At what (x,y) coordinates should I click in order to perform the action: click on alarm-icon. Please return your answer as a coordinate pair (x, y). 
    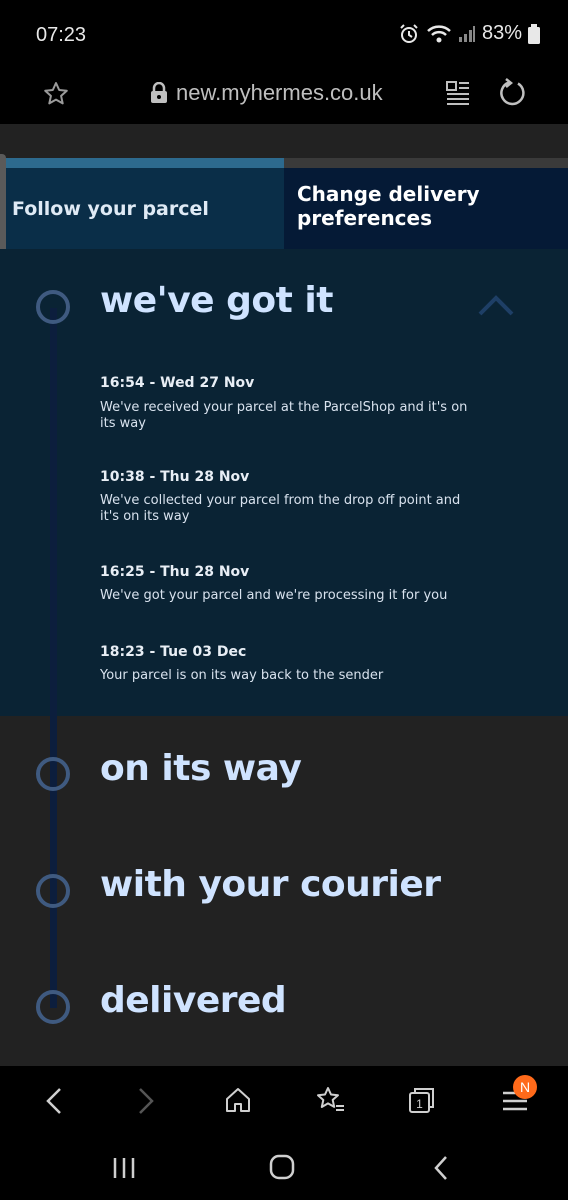
    Looking at the image, I should click on (409, 34).